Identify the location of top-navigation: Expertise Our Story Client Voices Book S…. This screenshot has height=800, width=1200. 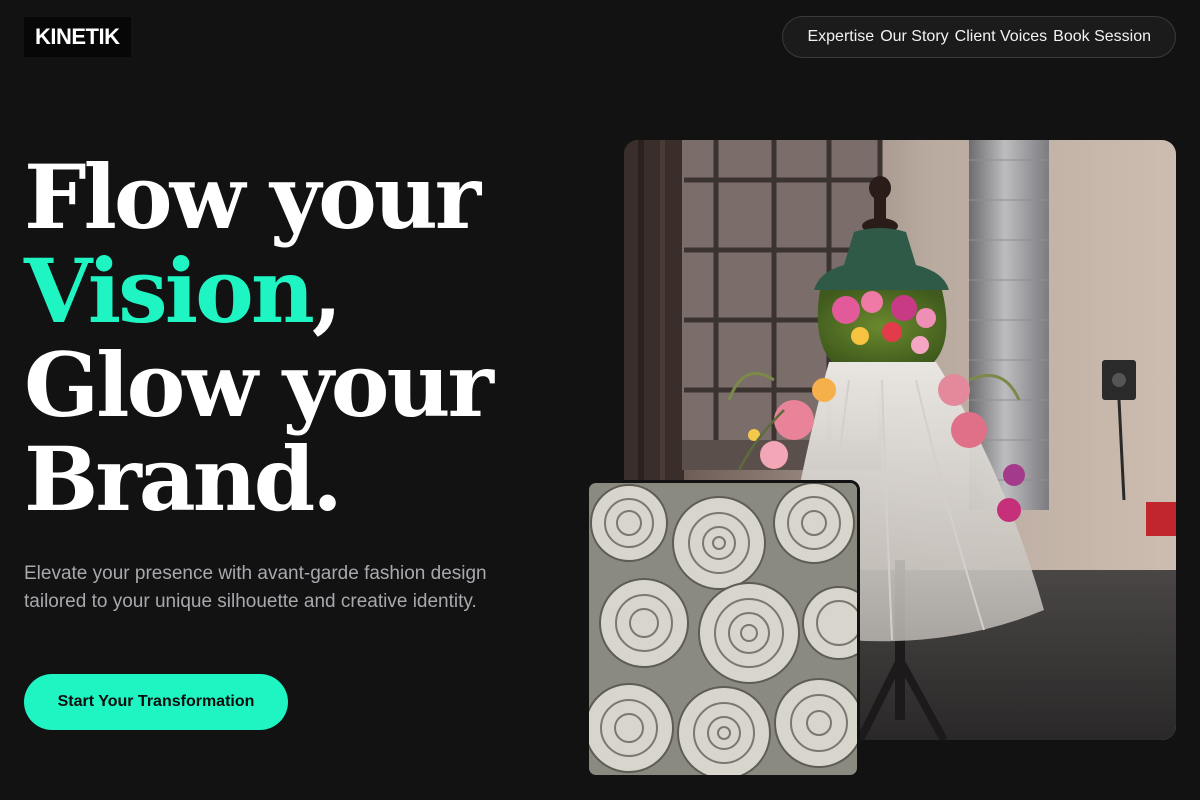
(979, 37).